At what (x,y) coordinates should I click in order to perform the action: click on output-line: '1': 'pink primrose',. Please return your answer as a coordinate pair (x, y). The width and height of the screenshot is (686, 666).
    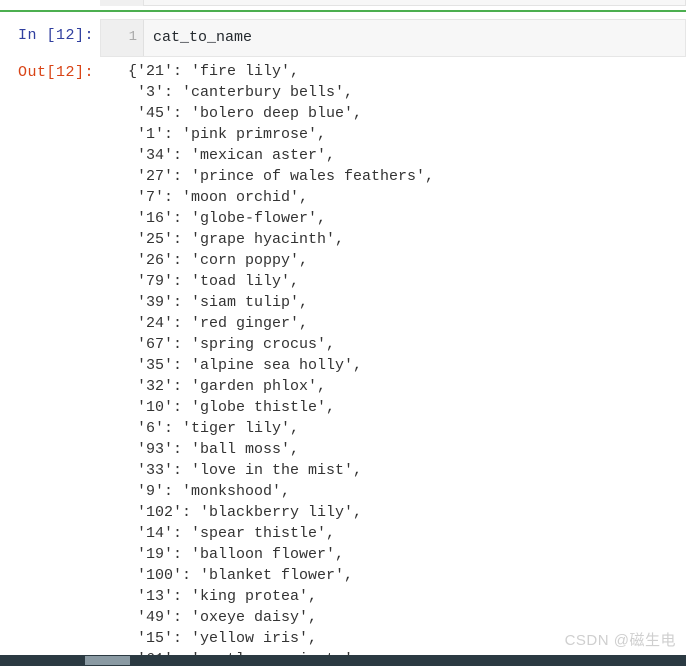
    Looking at the image, I should click on (227, 134).